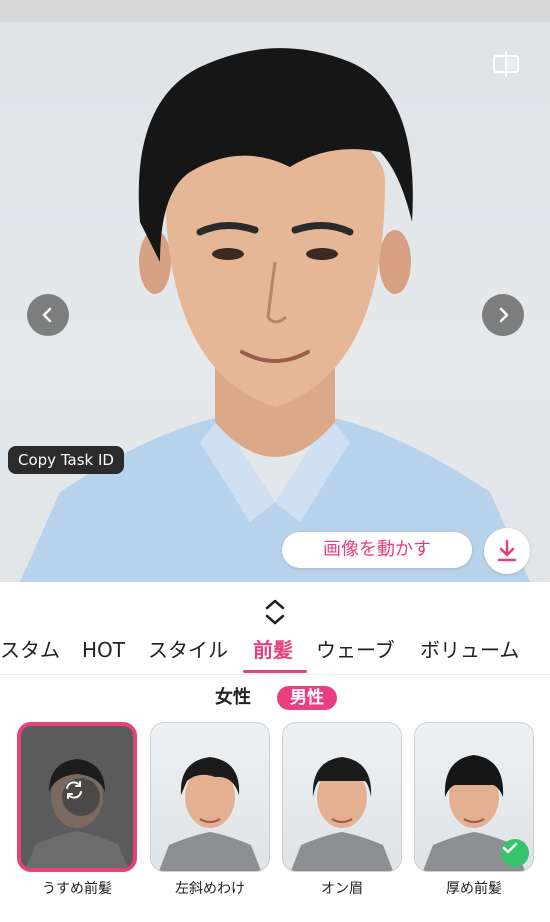 The image size is (550, 922). I want to click on tab-custom: スタム, so click(30, 652).